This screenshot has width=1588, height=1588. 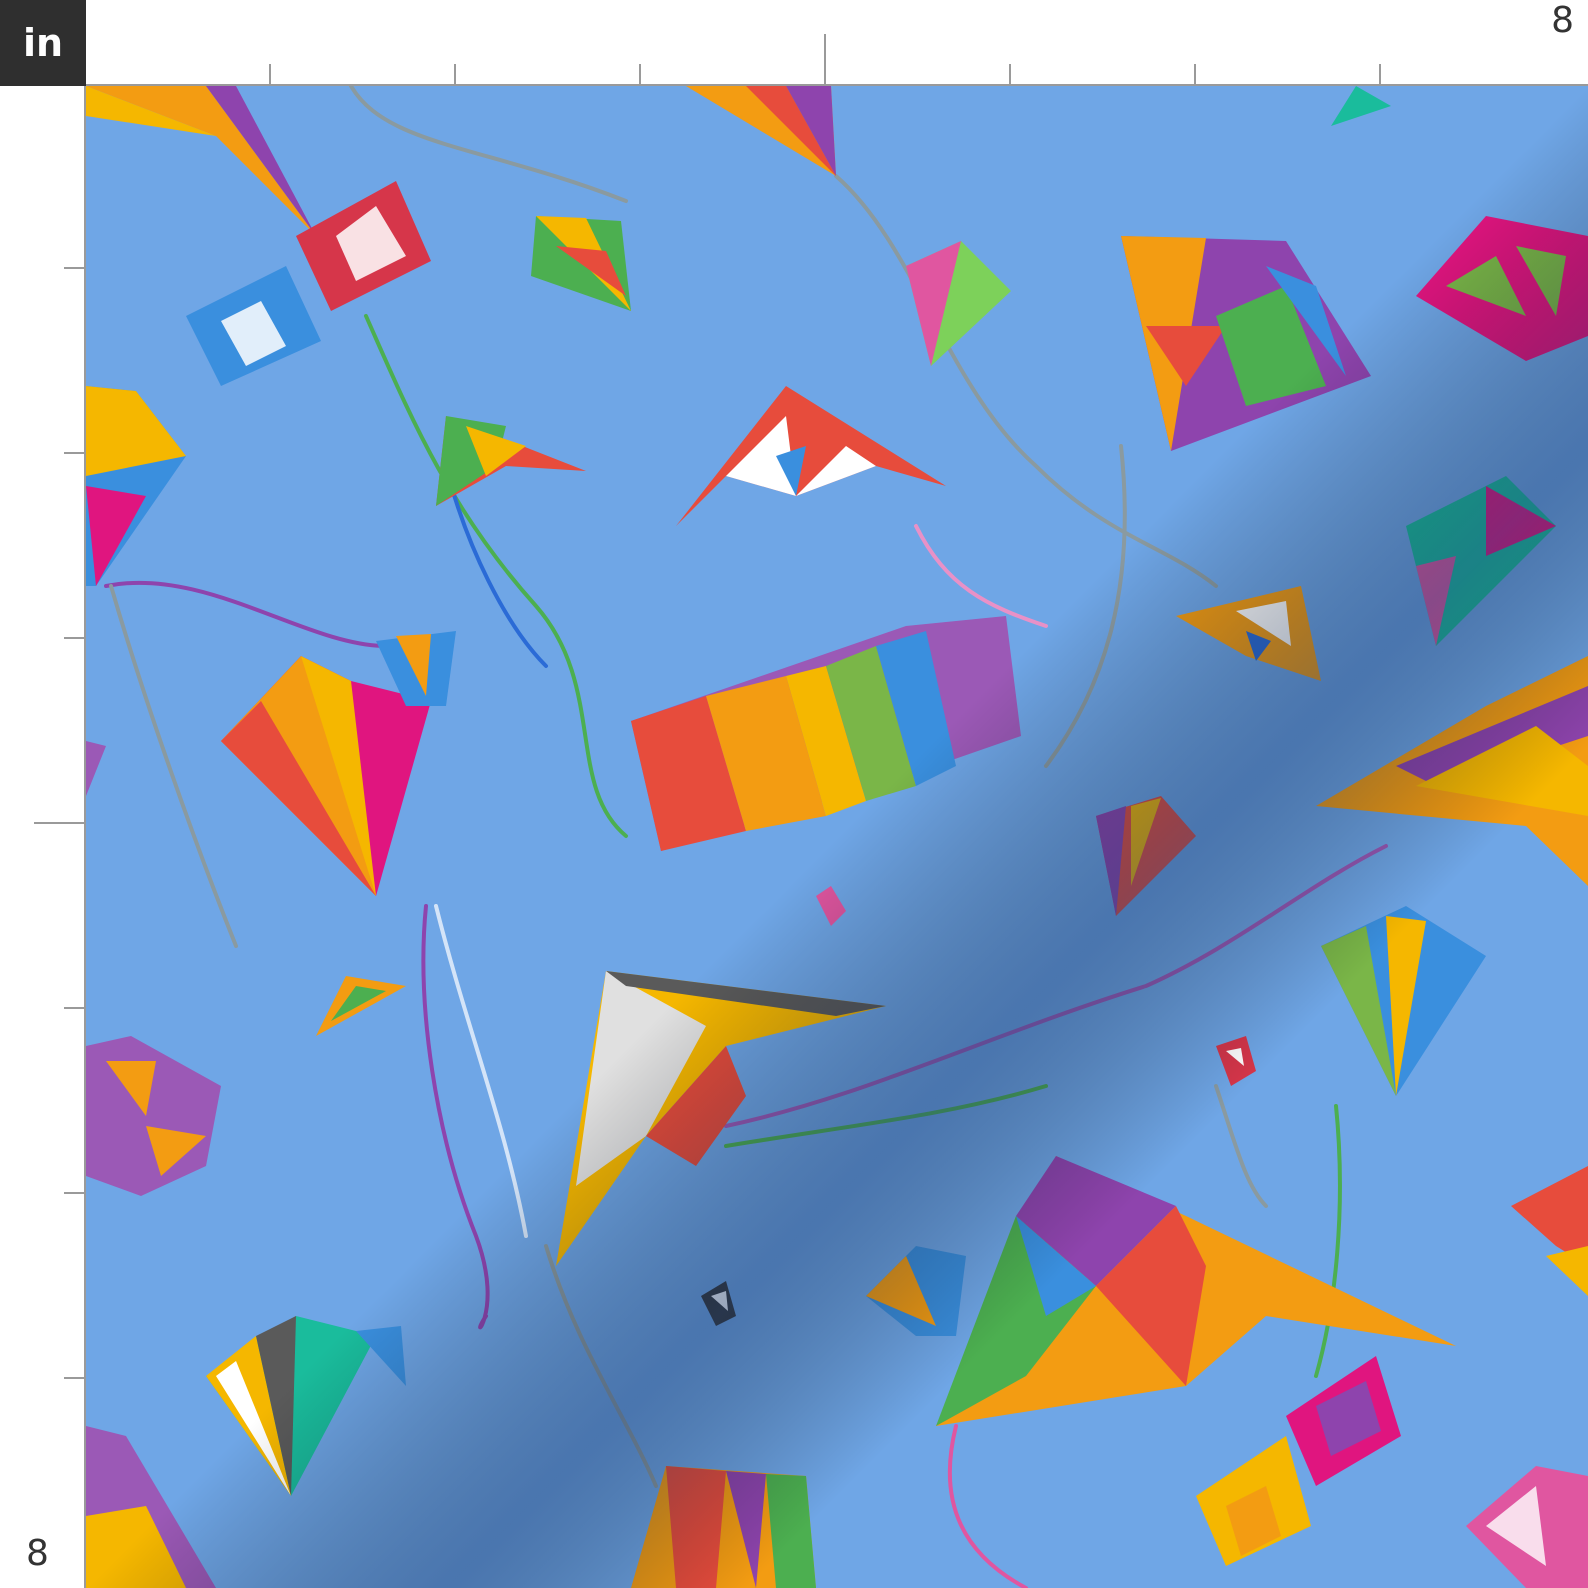 I want to click on ruler-left-end-label: 8, so click(x=37, y=1553).